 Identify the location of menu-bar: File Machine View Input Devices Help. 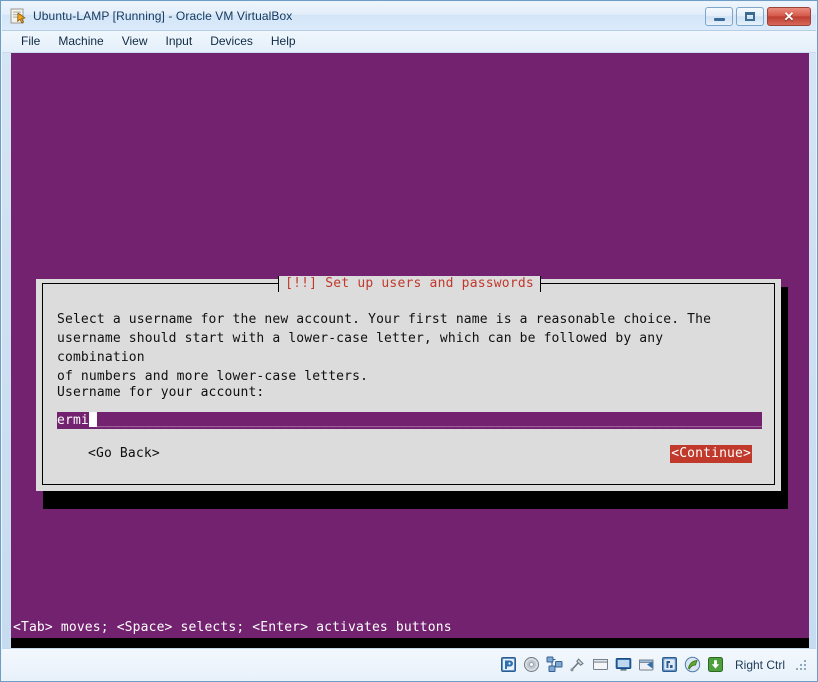
(409, 42).